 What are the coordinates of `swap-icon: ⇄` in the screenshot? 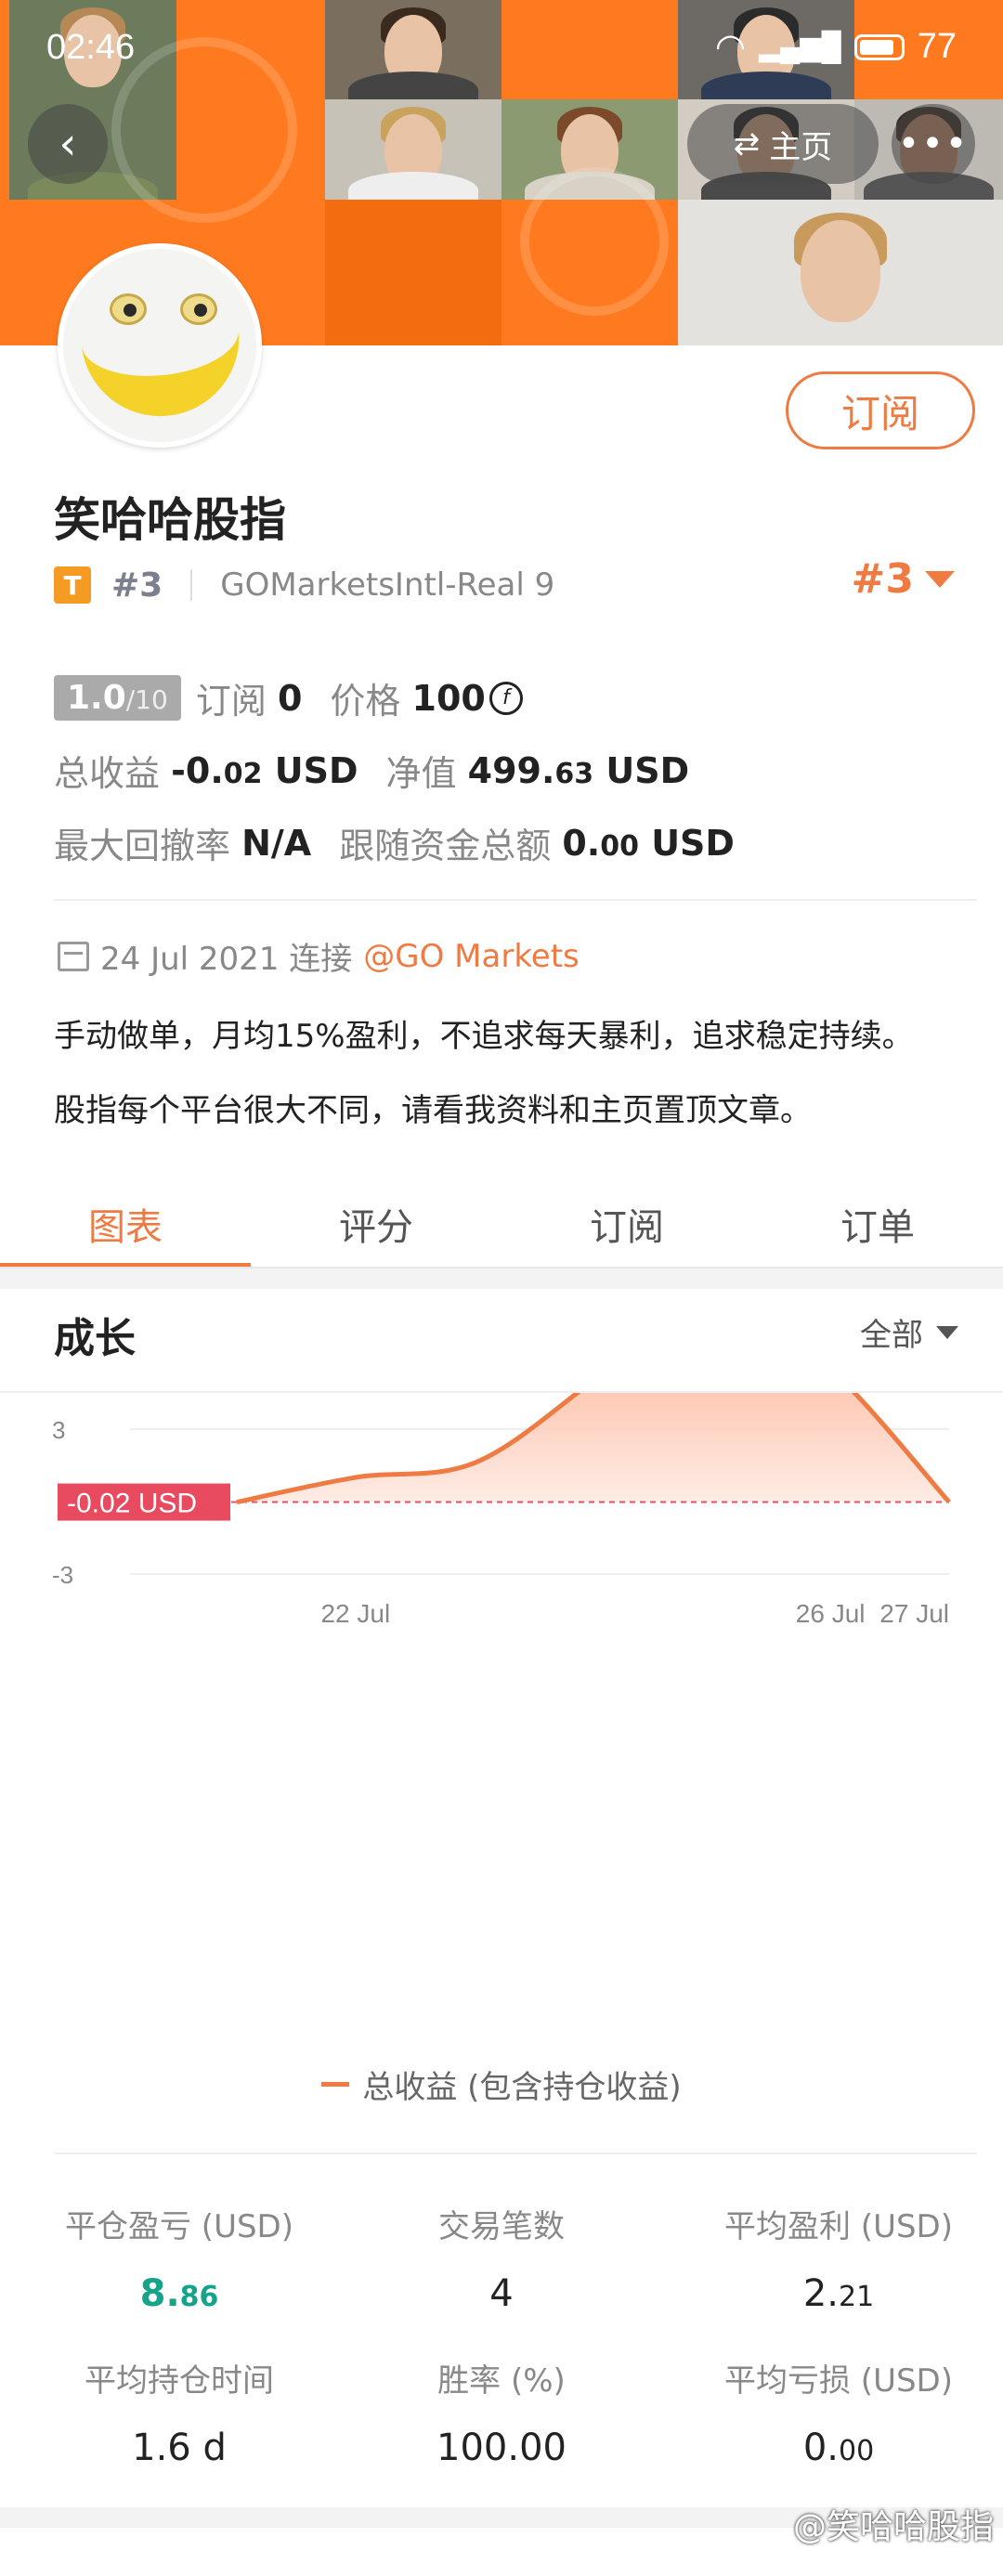 It's located at (747, 144).